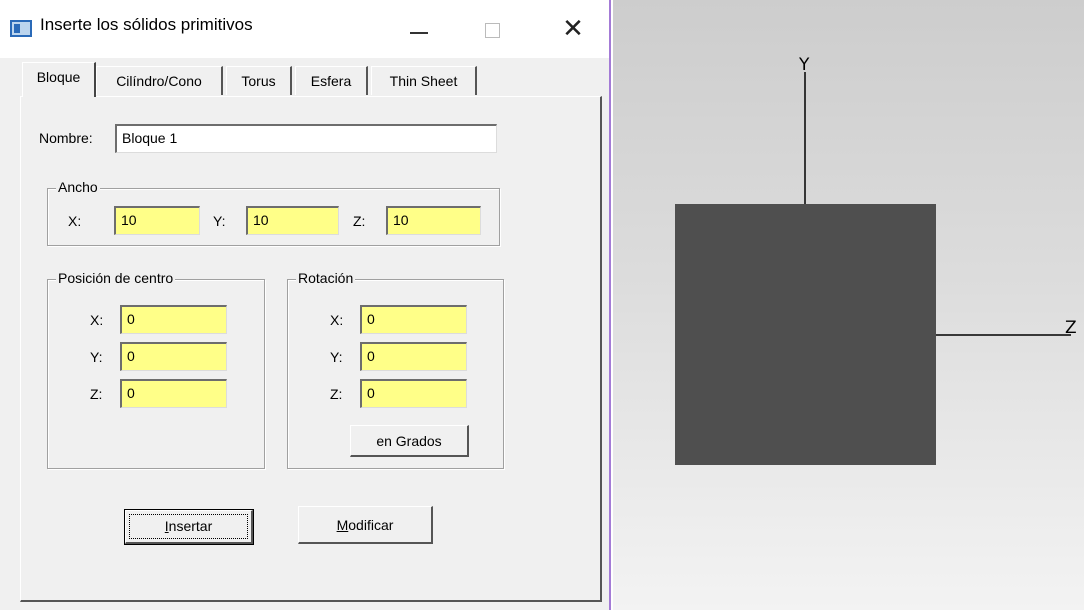 The image size is (1084, 614). What do you see at coordinates (805, 334) in the screenshot?
I see `block-solid` at bounding box center [805, 334].